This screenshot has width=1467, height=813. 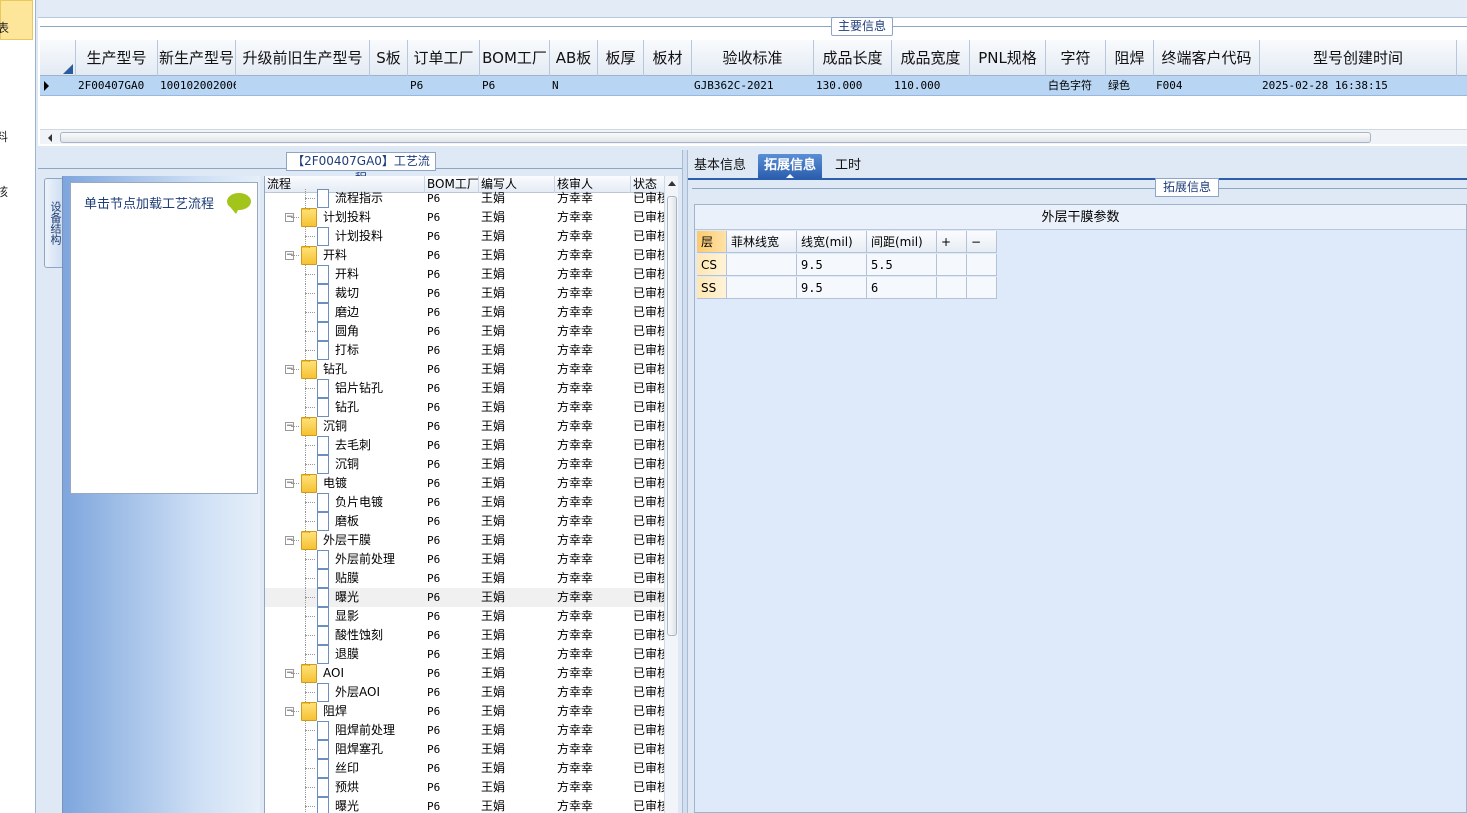 What do you see at coordinates (465, 236) in the screenshot?
I see `tree-row: 计划投料P6王娟方幸幸已审核` at bounding box center [465, 236].